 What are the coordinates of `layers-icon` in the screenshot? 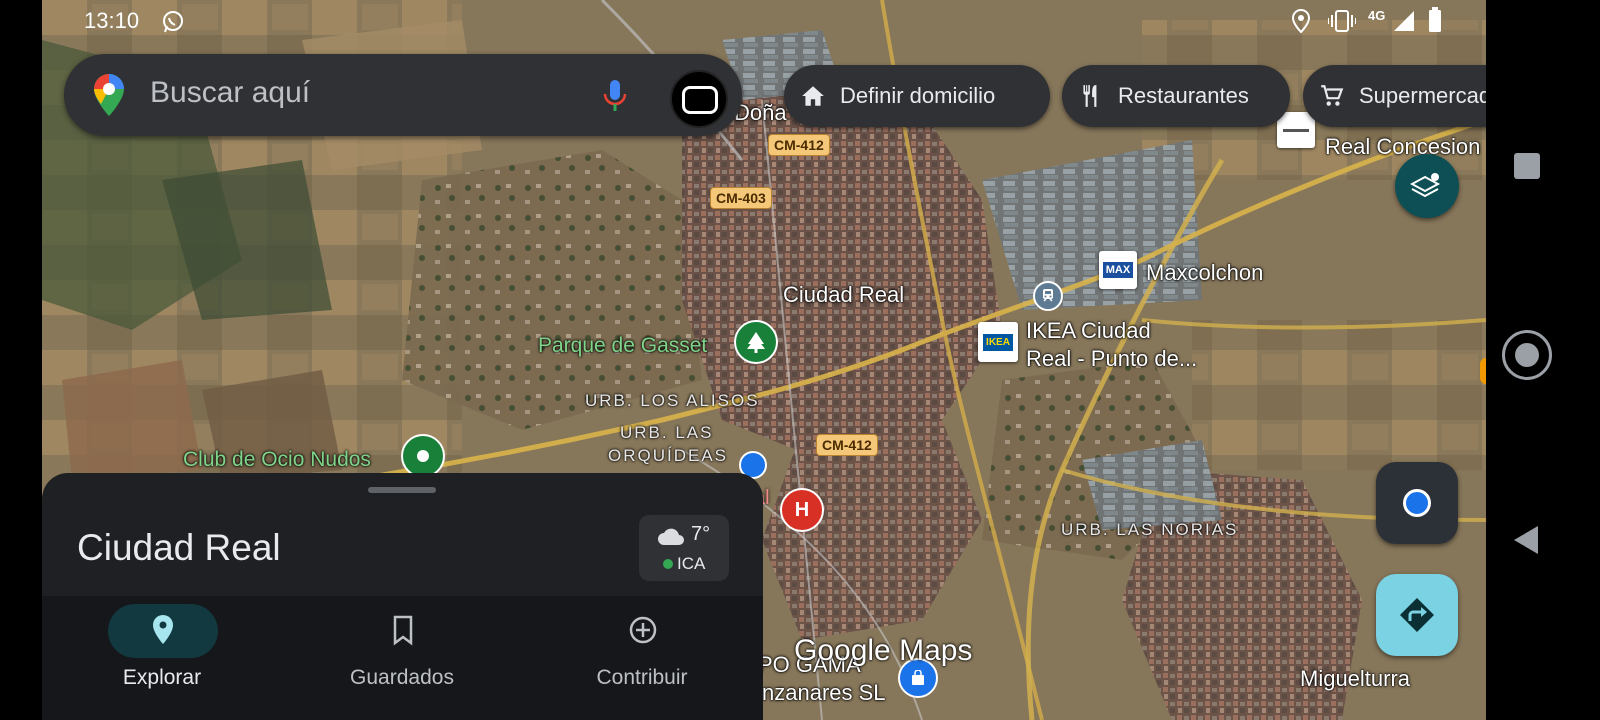 It's located at (1425, 185).